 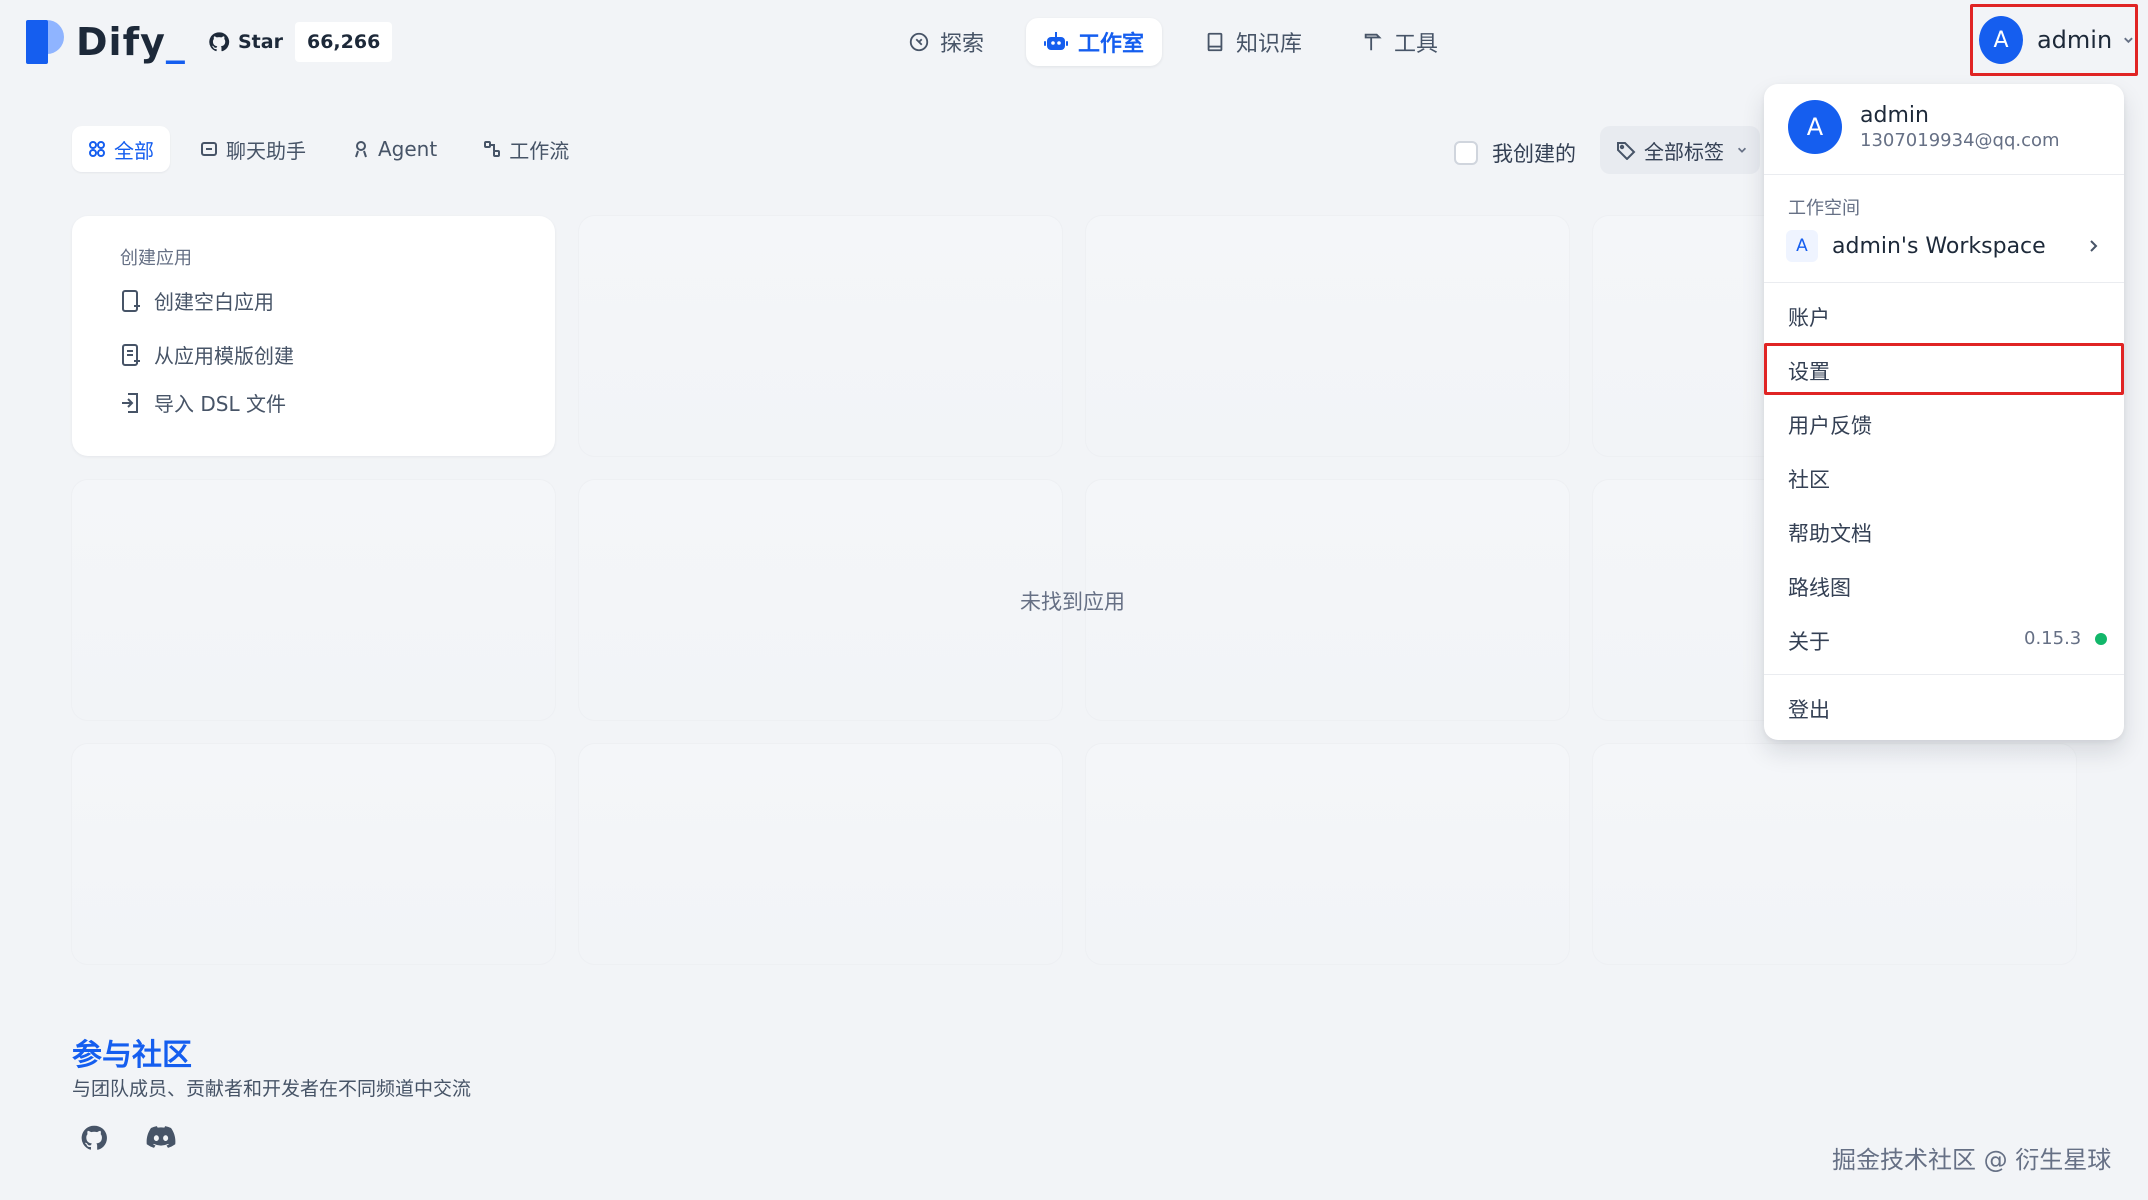 What do you see at coordinates (45, 42) in the screenshot?
I see `dify-logo-mark` at bounding box center [45, 42].